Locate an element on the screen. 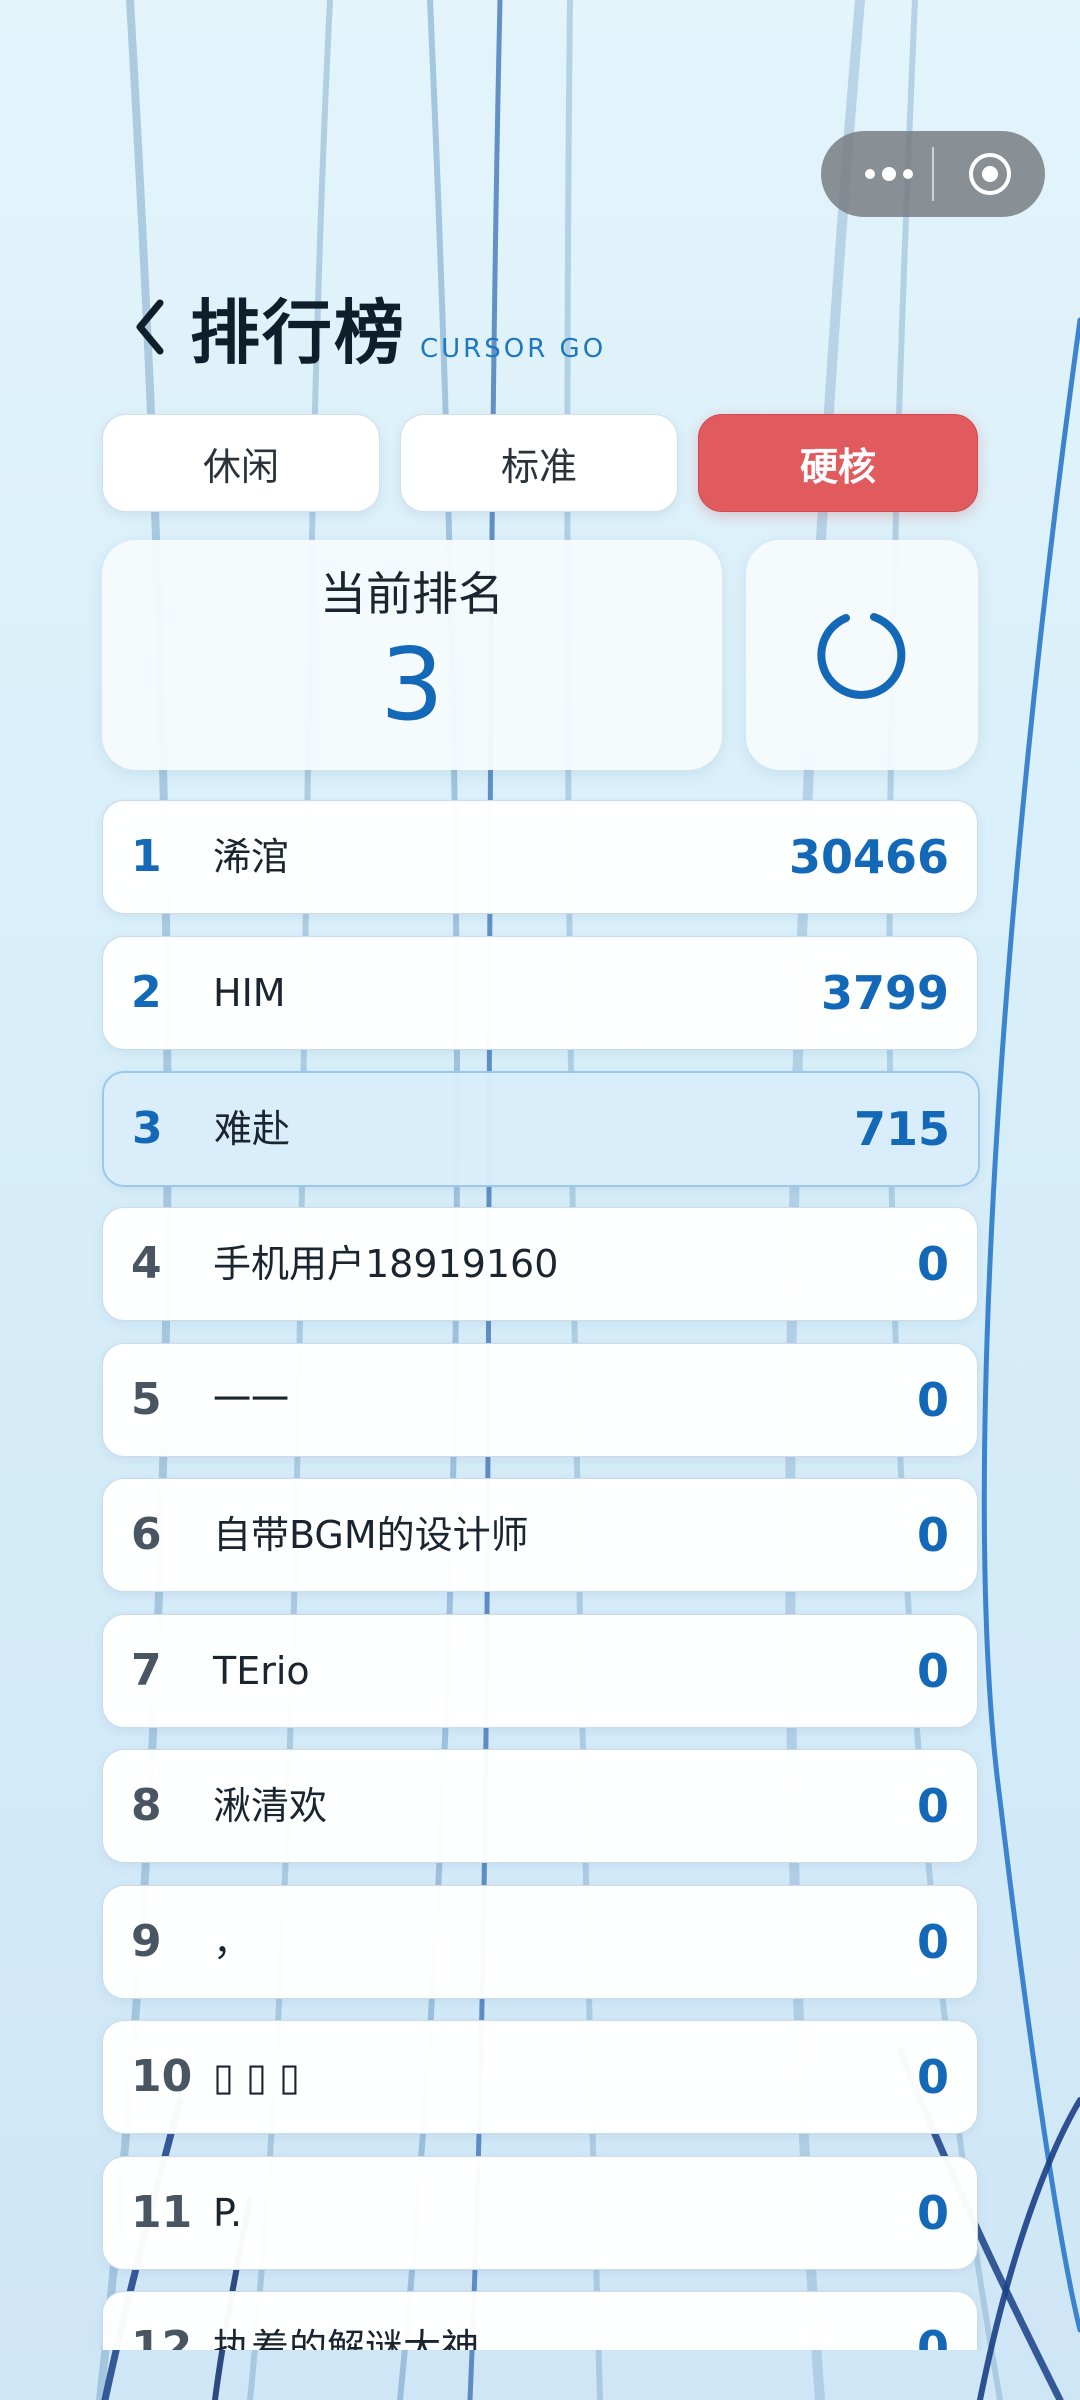  chevron-left-icon is located at coordinates (150, 327).